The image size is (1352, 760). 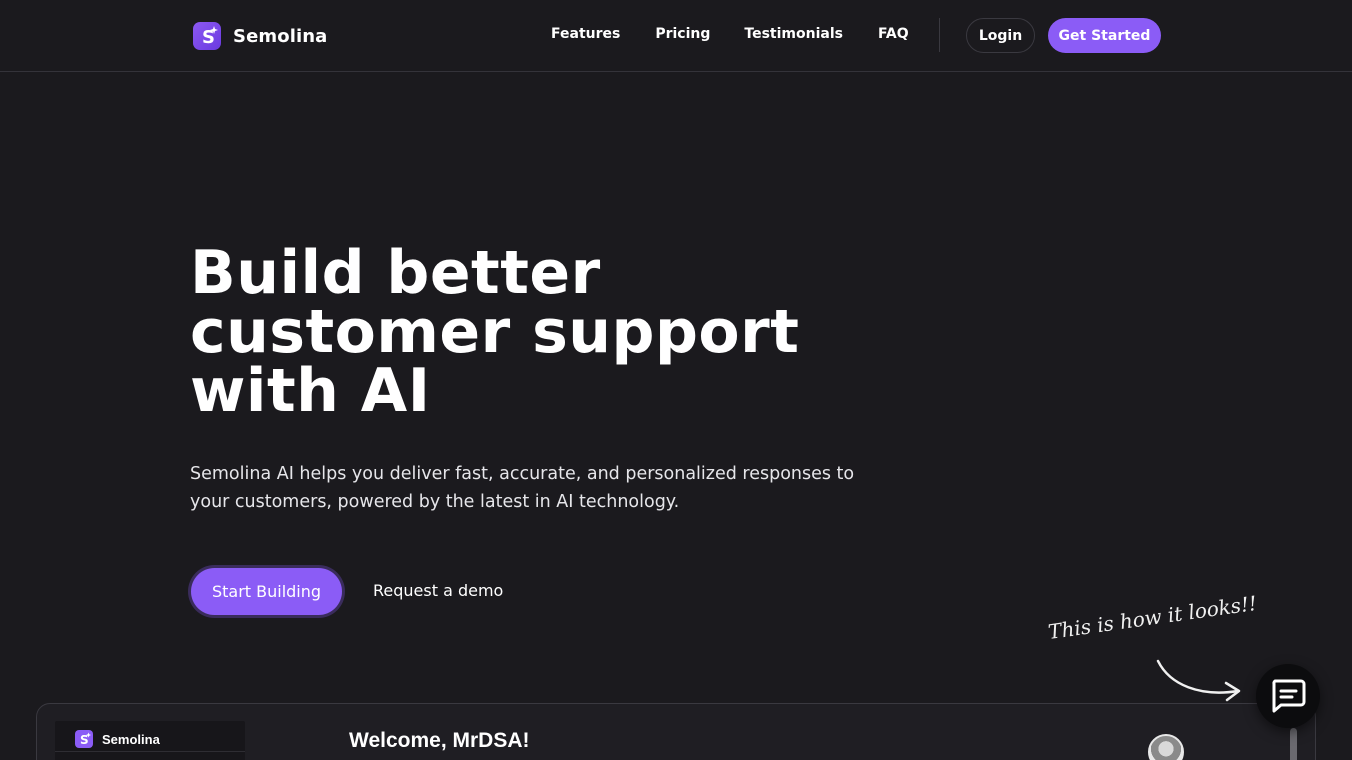 What do you see at coordinates (1104, 35) in the screenshot?
I see `get-started-button: Get Started` at bounding box center [1104, 35].